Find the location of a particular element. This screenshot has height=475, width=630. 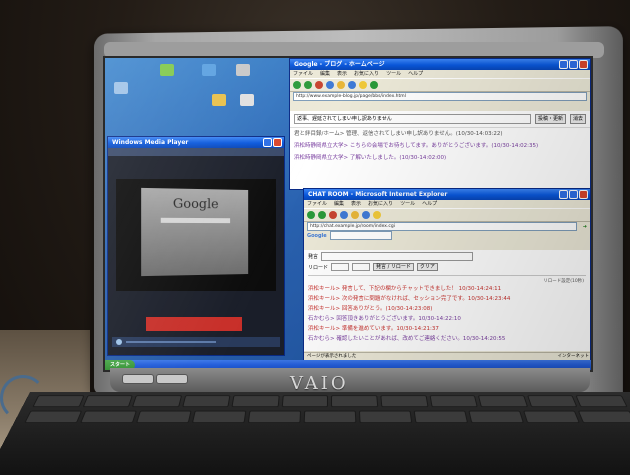

notice-input: 返事、遅延されてしまい申し訳ありません is located at coordinates (412, 119).